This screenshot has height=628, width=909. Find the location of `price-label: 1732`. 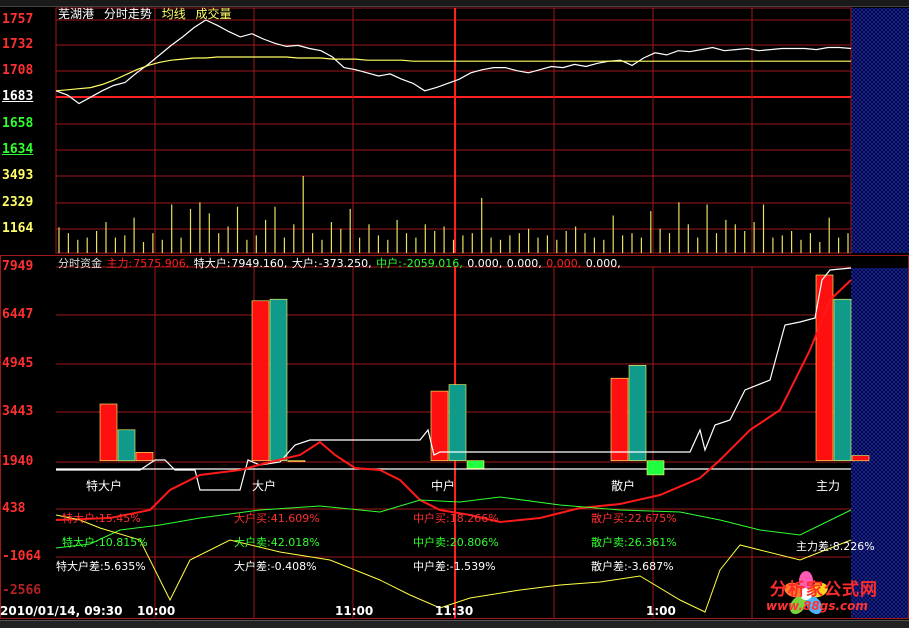

price-label: 1732 is located at coordinates (18, 44).